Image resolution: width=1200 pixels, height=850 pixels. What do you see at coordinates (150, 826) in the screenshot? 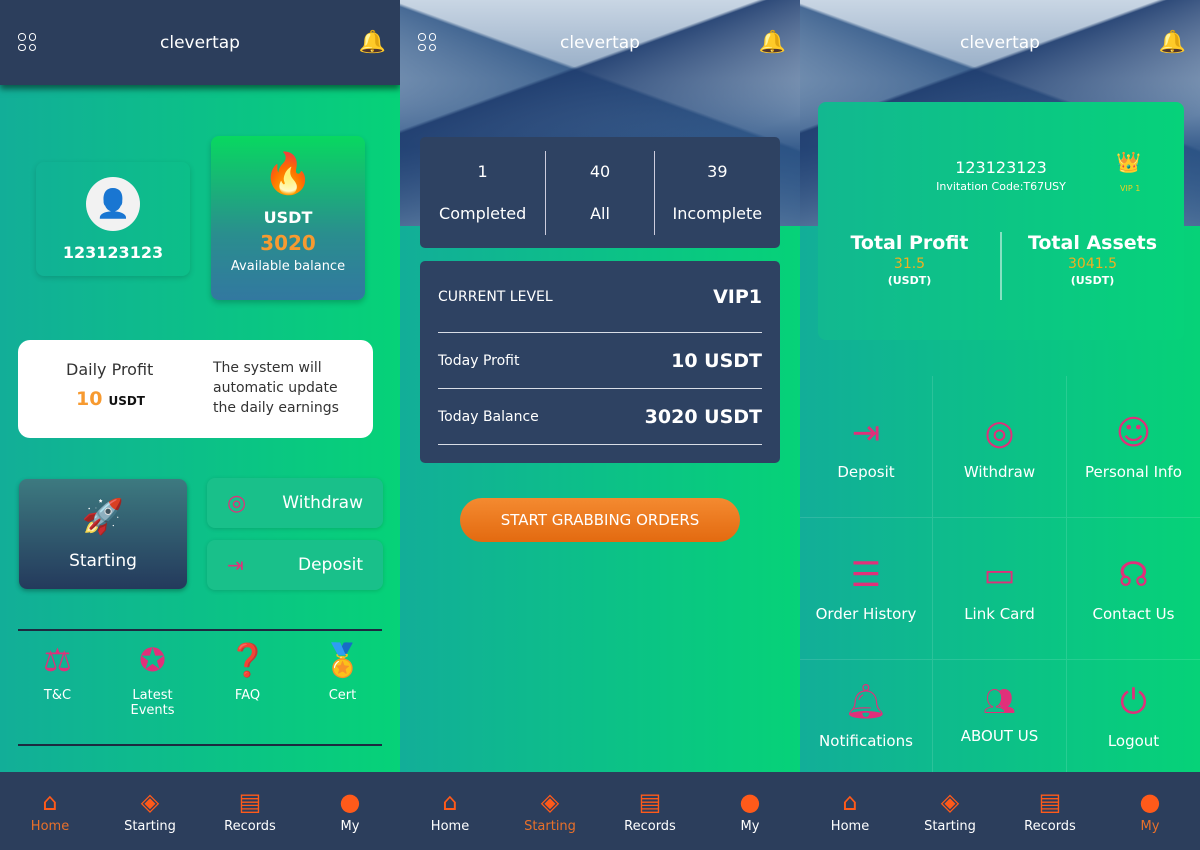
I see `nav-label: Starting` at bounding box center [150, 826].